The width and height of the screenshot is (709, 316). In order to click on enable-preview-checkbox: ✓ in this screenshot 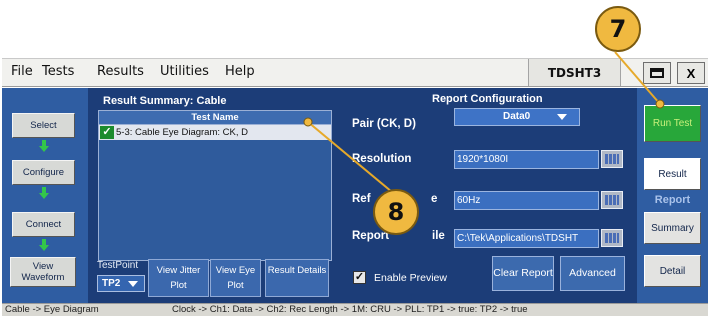, I will do `click(359, 277)`.